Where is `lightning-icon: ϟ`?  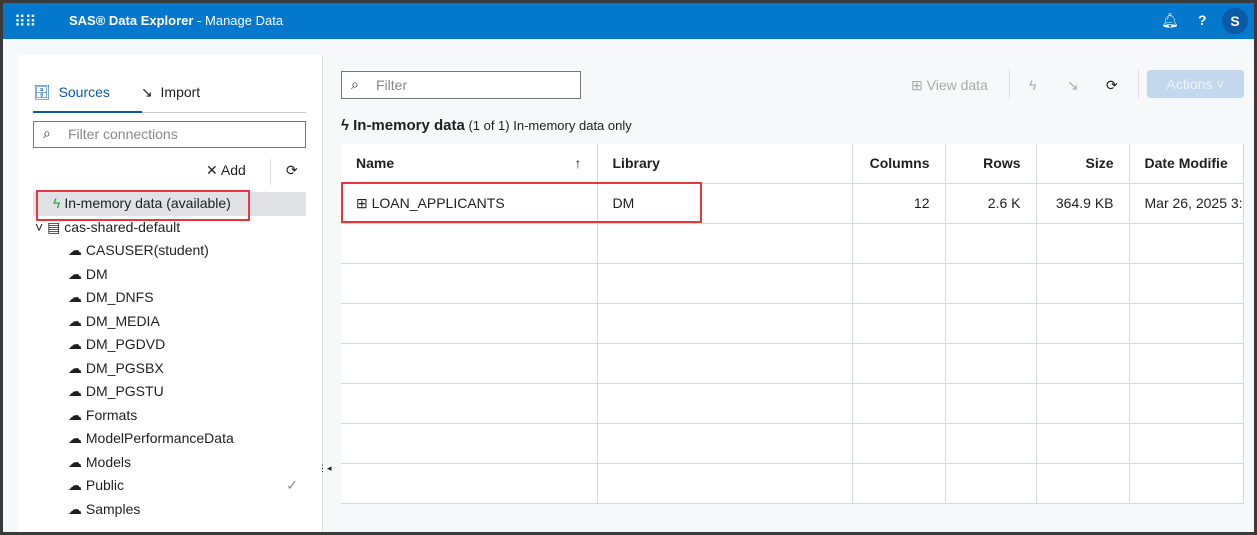
lightning-icon: ϟ is located at coordinates (1032, 85).